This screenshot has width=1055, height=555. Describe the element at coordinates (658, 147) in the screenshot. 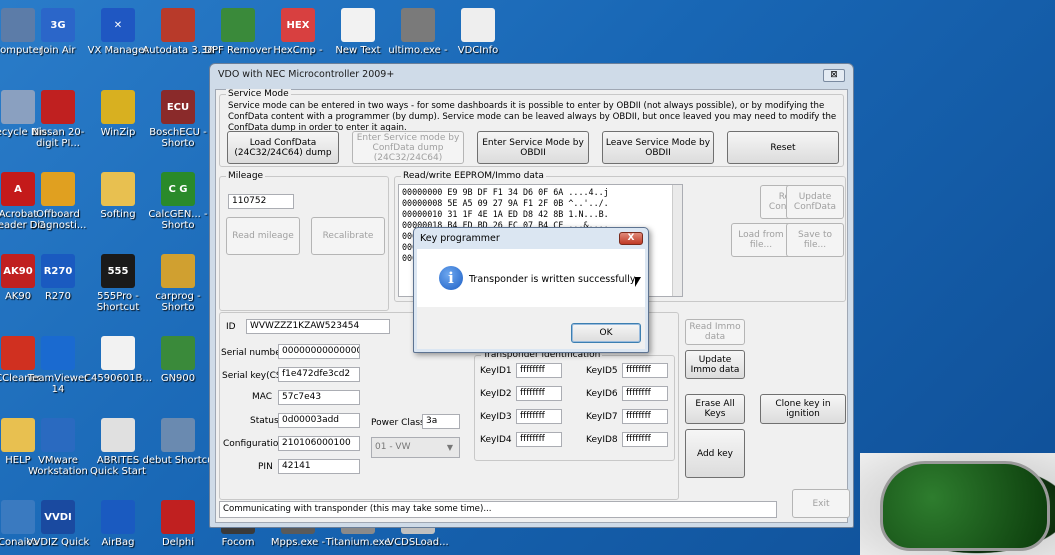

I see `leave-service-obd-button: Leave Service Mode by OBDII` at that location.